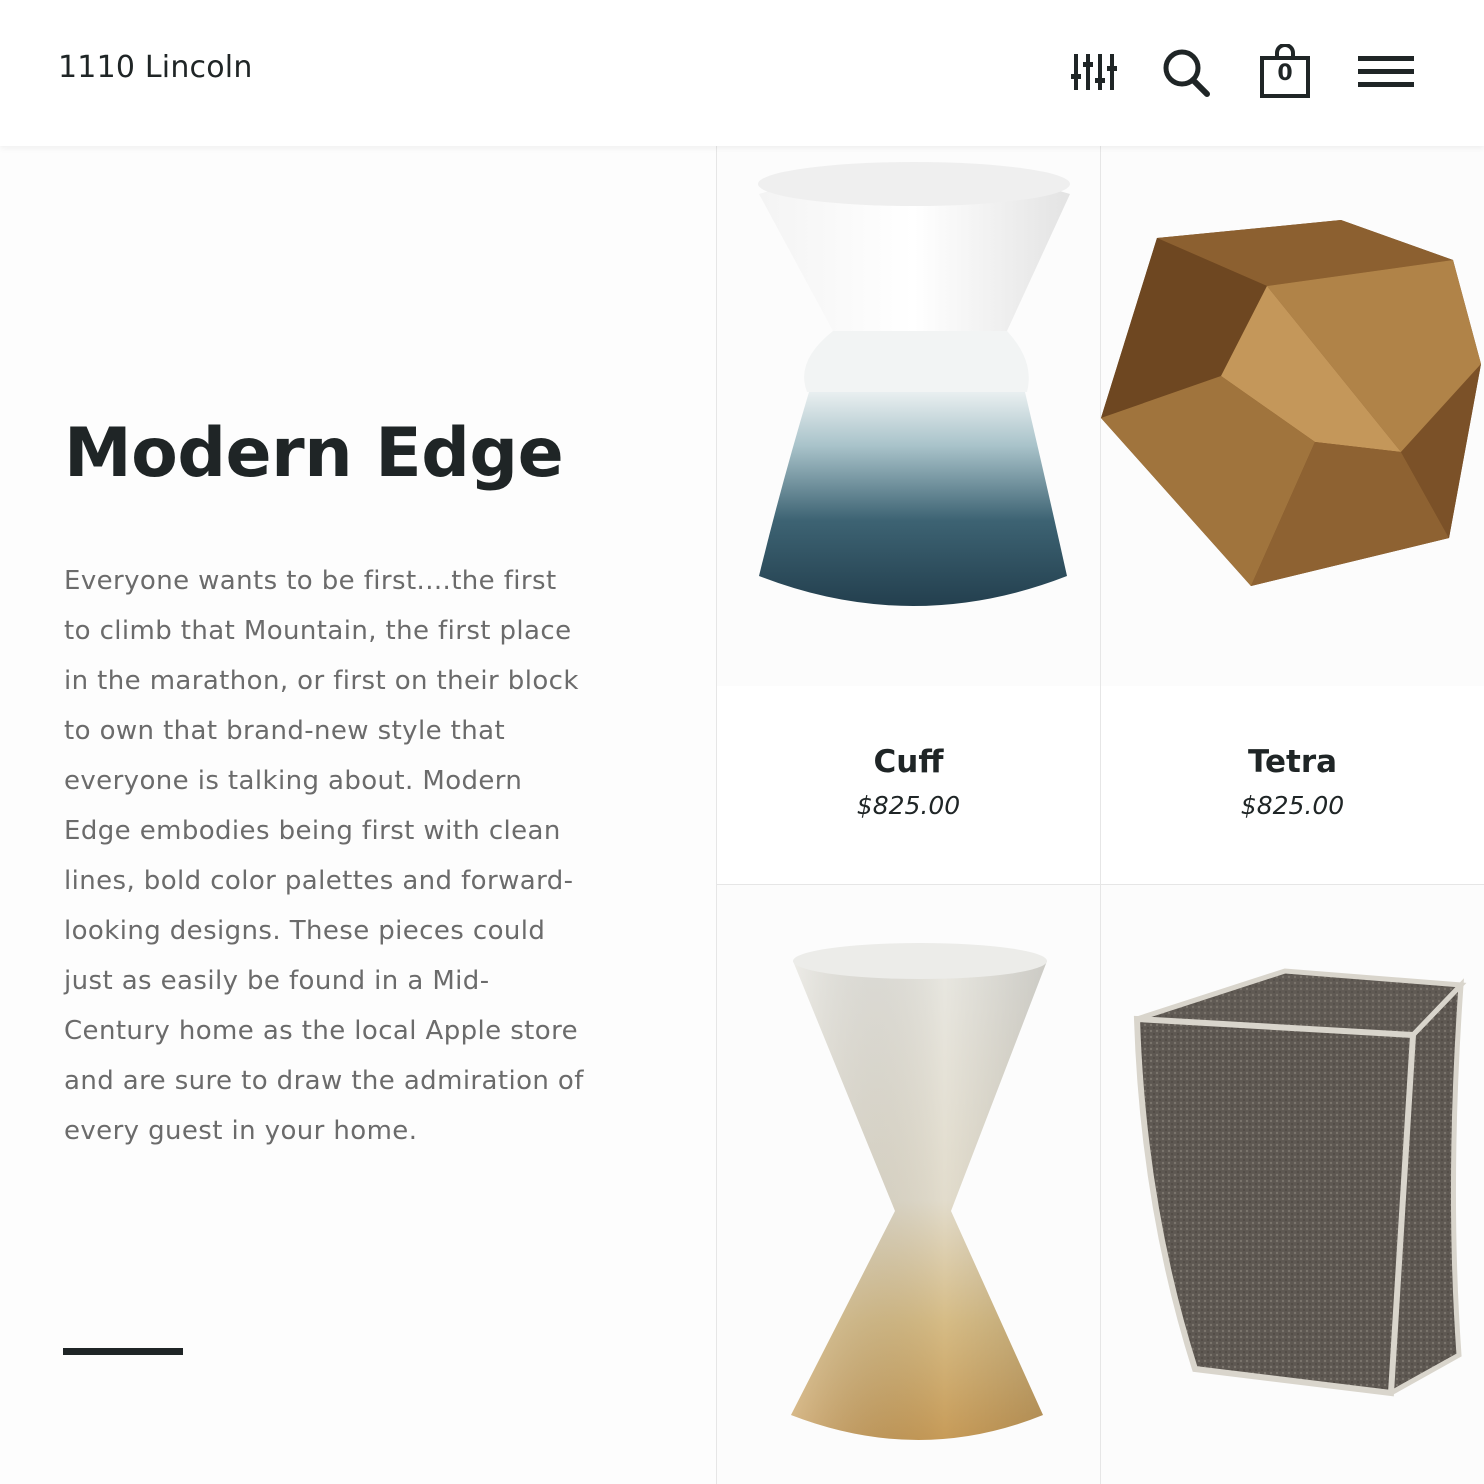 This screenshot has height=1484, width=1484. Describe the element at coordinates (155, 67) in the screenshot. I see `brand-logo: 1110 Lincoln` at that location.